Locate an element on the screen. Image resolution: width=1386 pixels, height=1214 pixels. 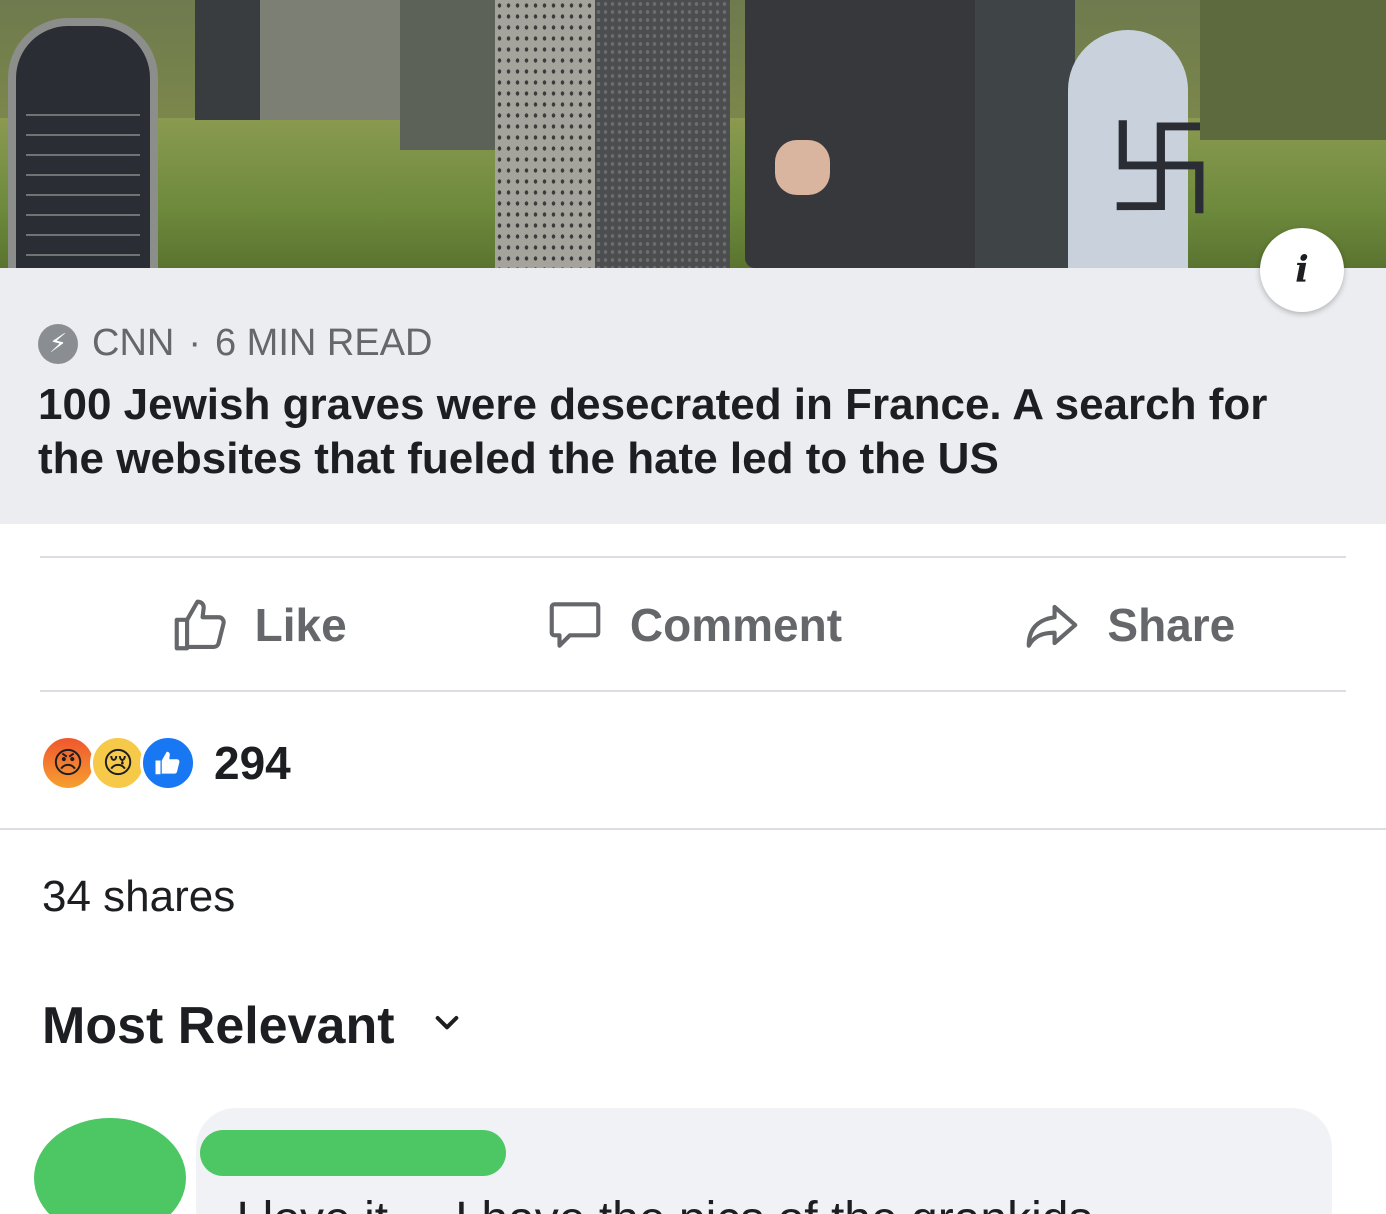
read-time: 6 MIN READ is located at coordinates (323, 343).